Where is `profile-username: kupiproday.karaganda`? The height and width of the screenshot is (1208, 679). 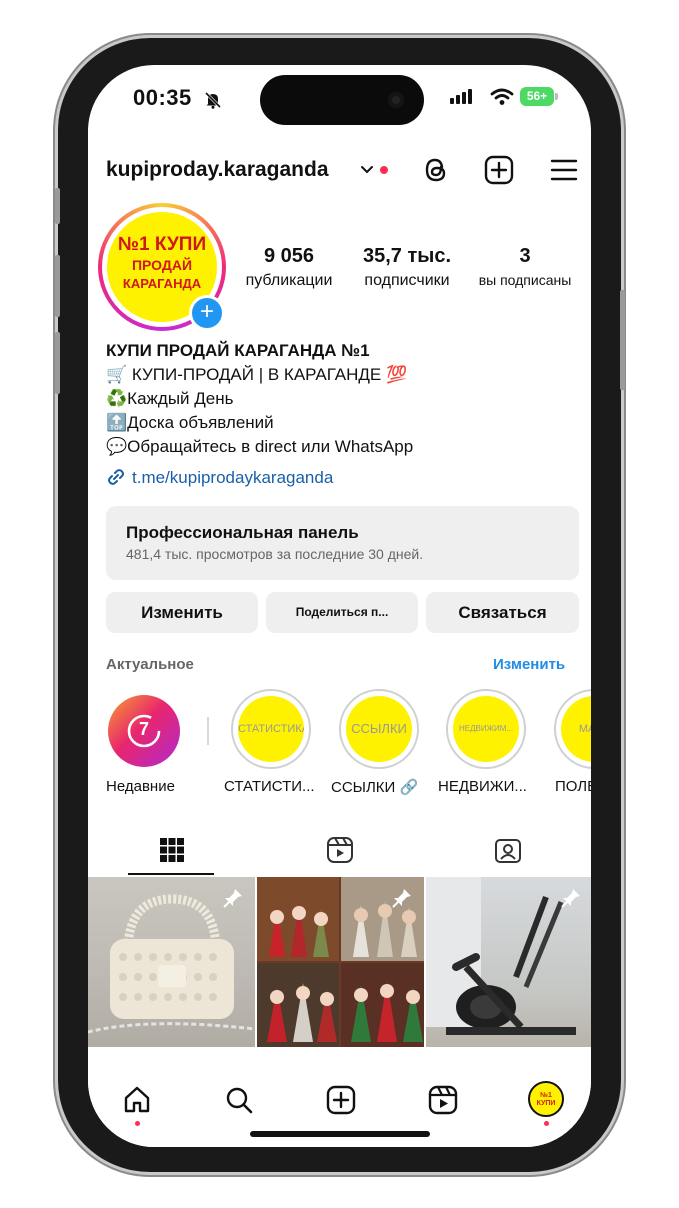
profile-username: kupiproday.karaganda is located at coordinates (217, 170).